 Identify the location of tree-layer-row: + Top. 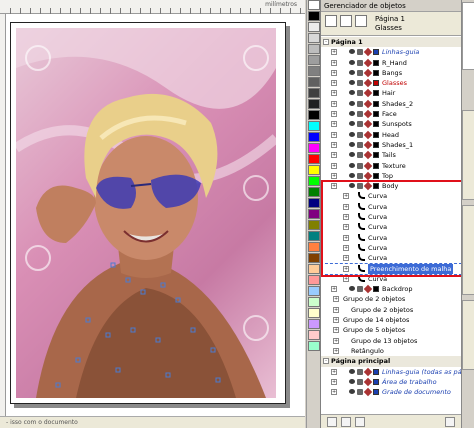
(391, 176).